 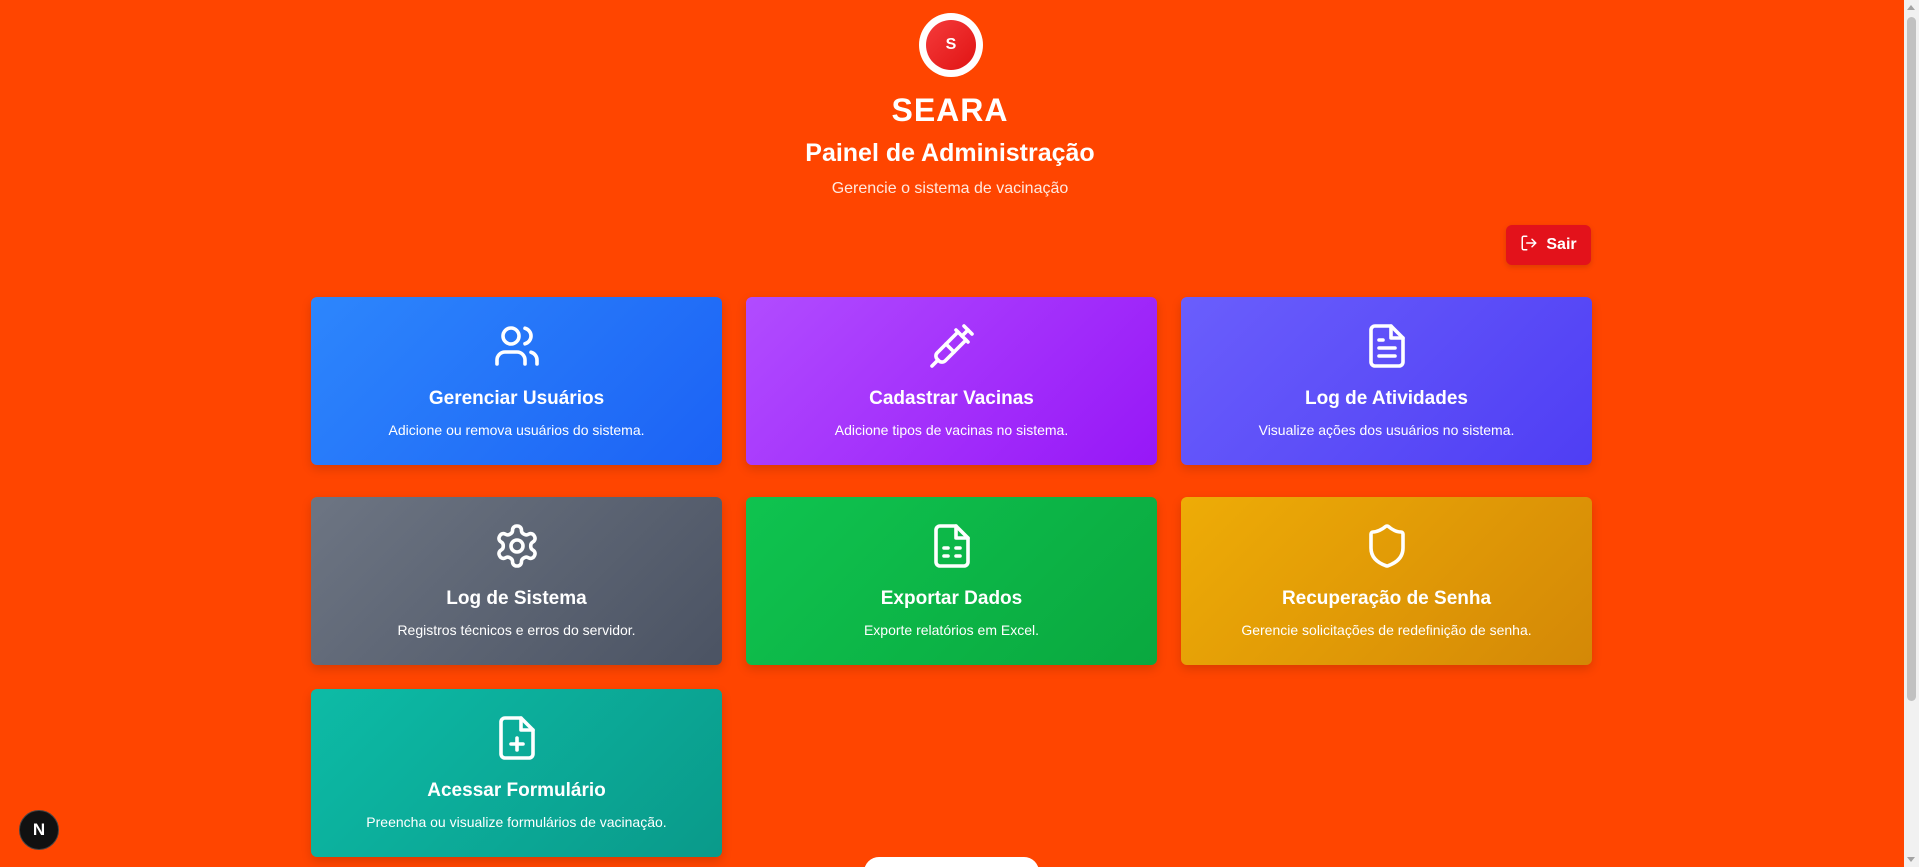 What do you see at coordinates (1911, 359) in the screenshot?
I see `scrollbar-thumb` at bounding box center [1911, 359].